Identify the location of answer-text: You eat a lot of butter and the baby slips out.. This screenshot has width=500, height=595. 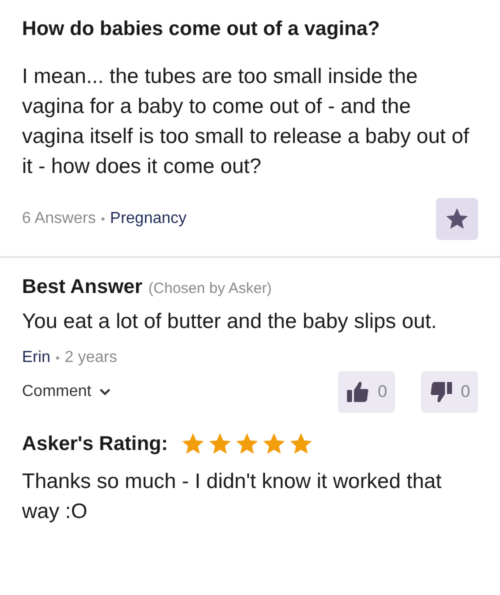
(230, 322).